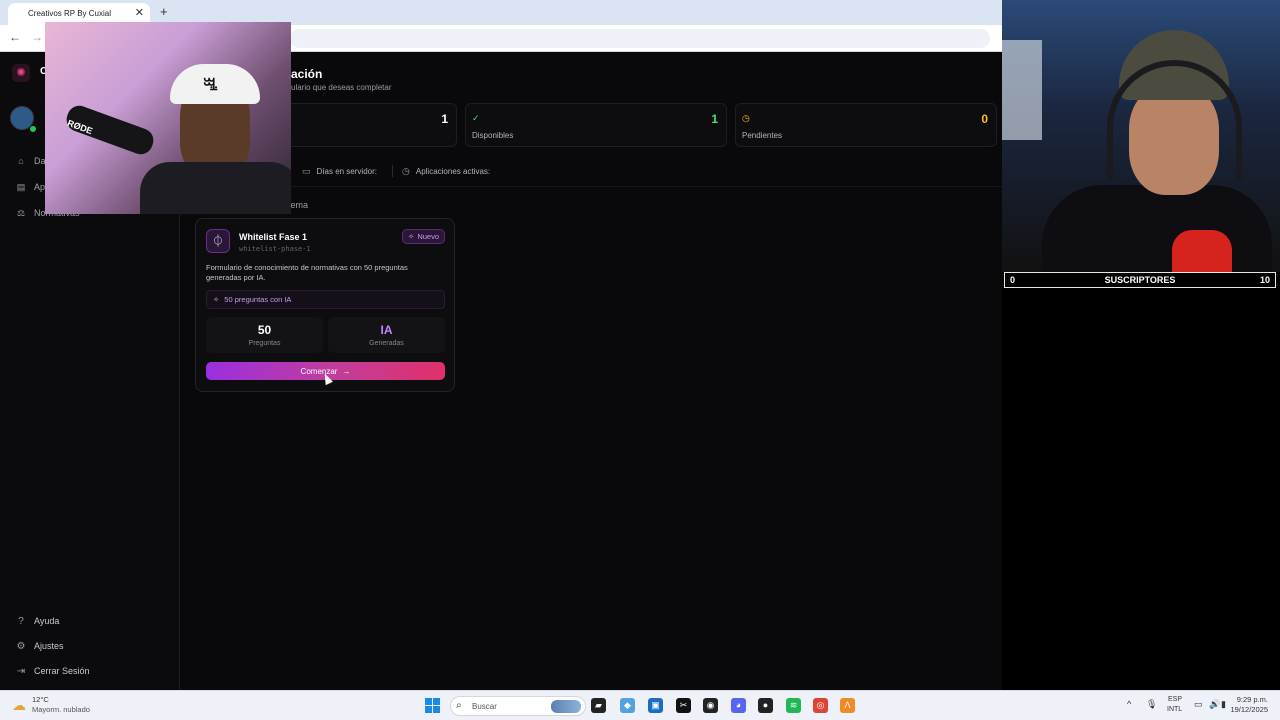  What do you see at coordinates (33, 129) in the screenshot?
I see `online-status-dot` at bounding box center [33, 129].